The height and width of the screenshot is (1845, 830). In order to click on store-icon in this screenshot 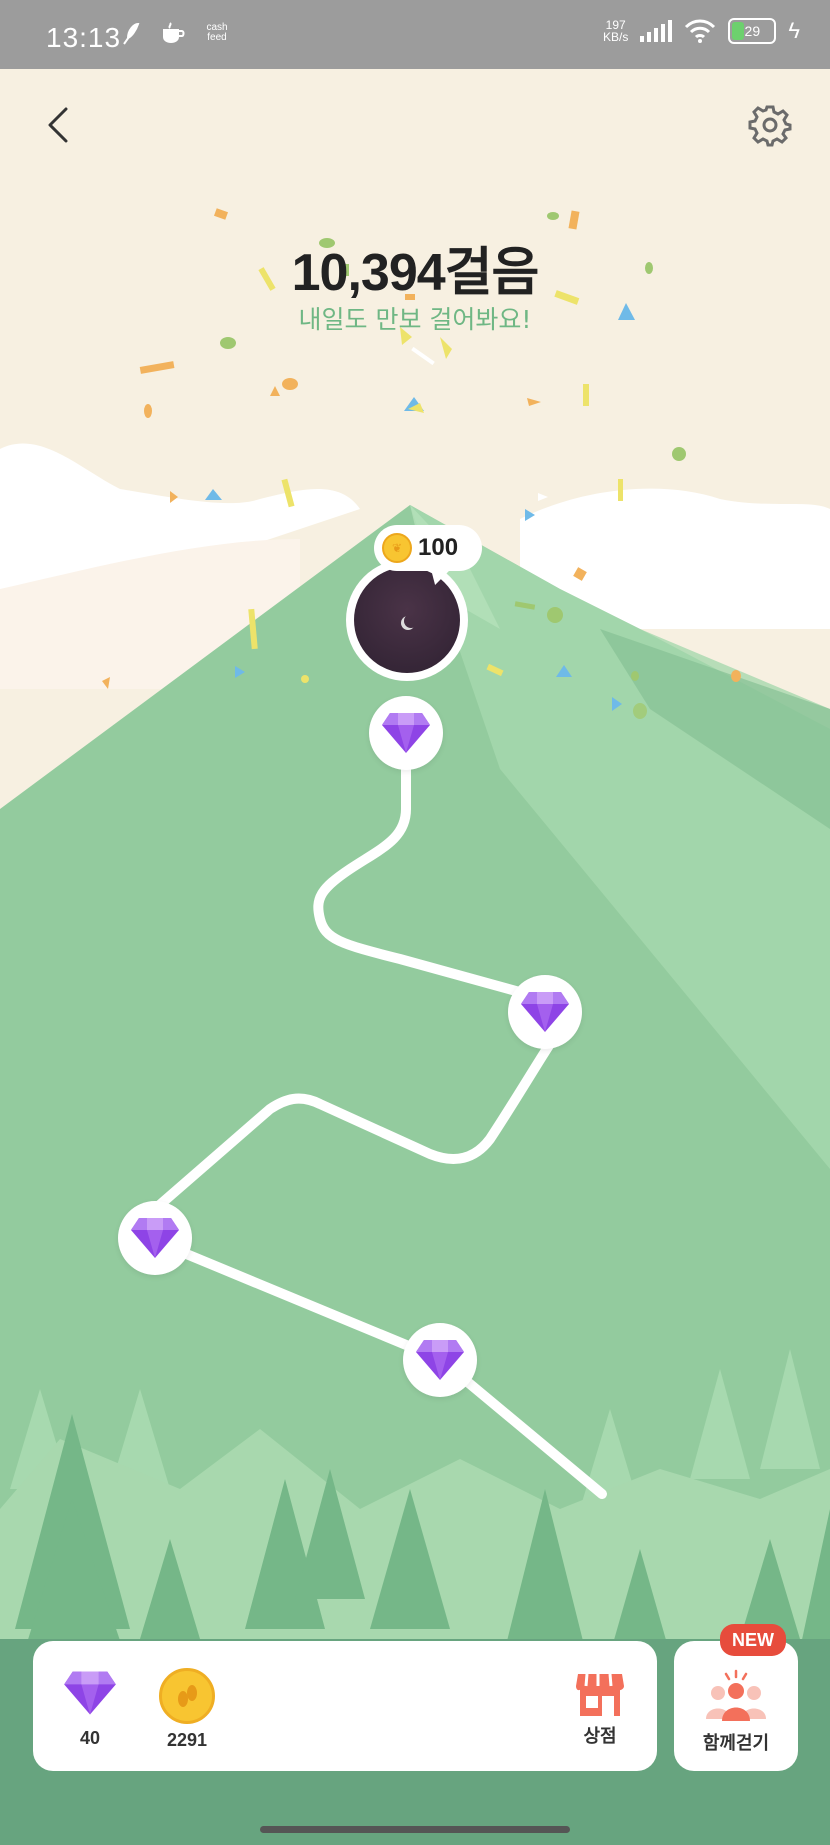, I will do `click(600, 1694)`.